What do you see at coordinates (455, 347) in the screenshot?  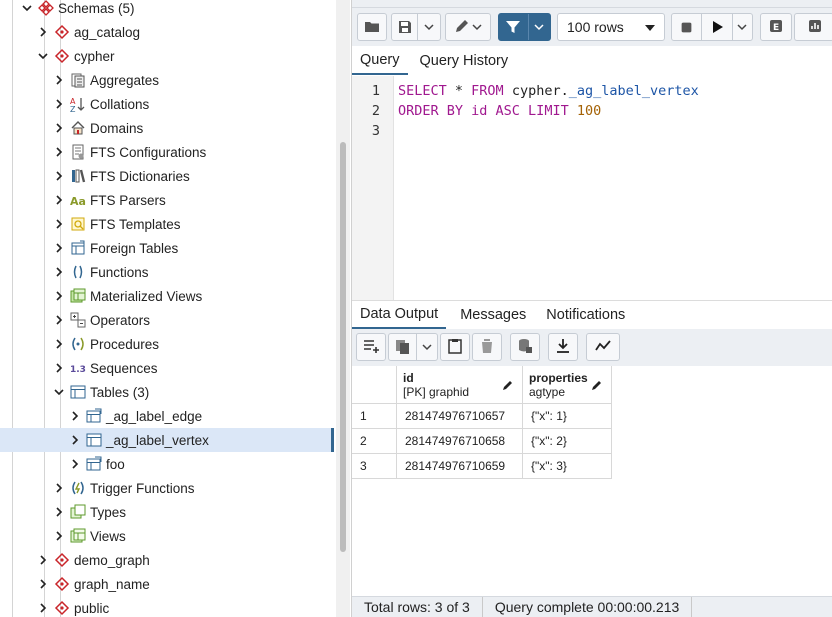 I see `paste-button` at bounding box center [455, 347].